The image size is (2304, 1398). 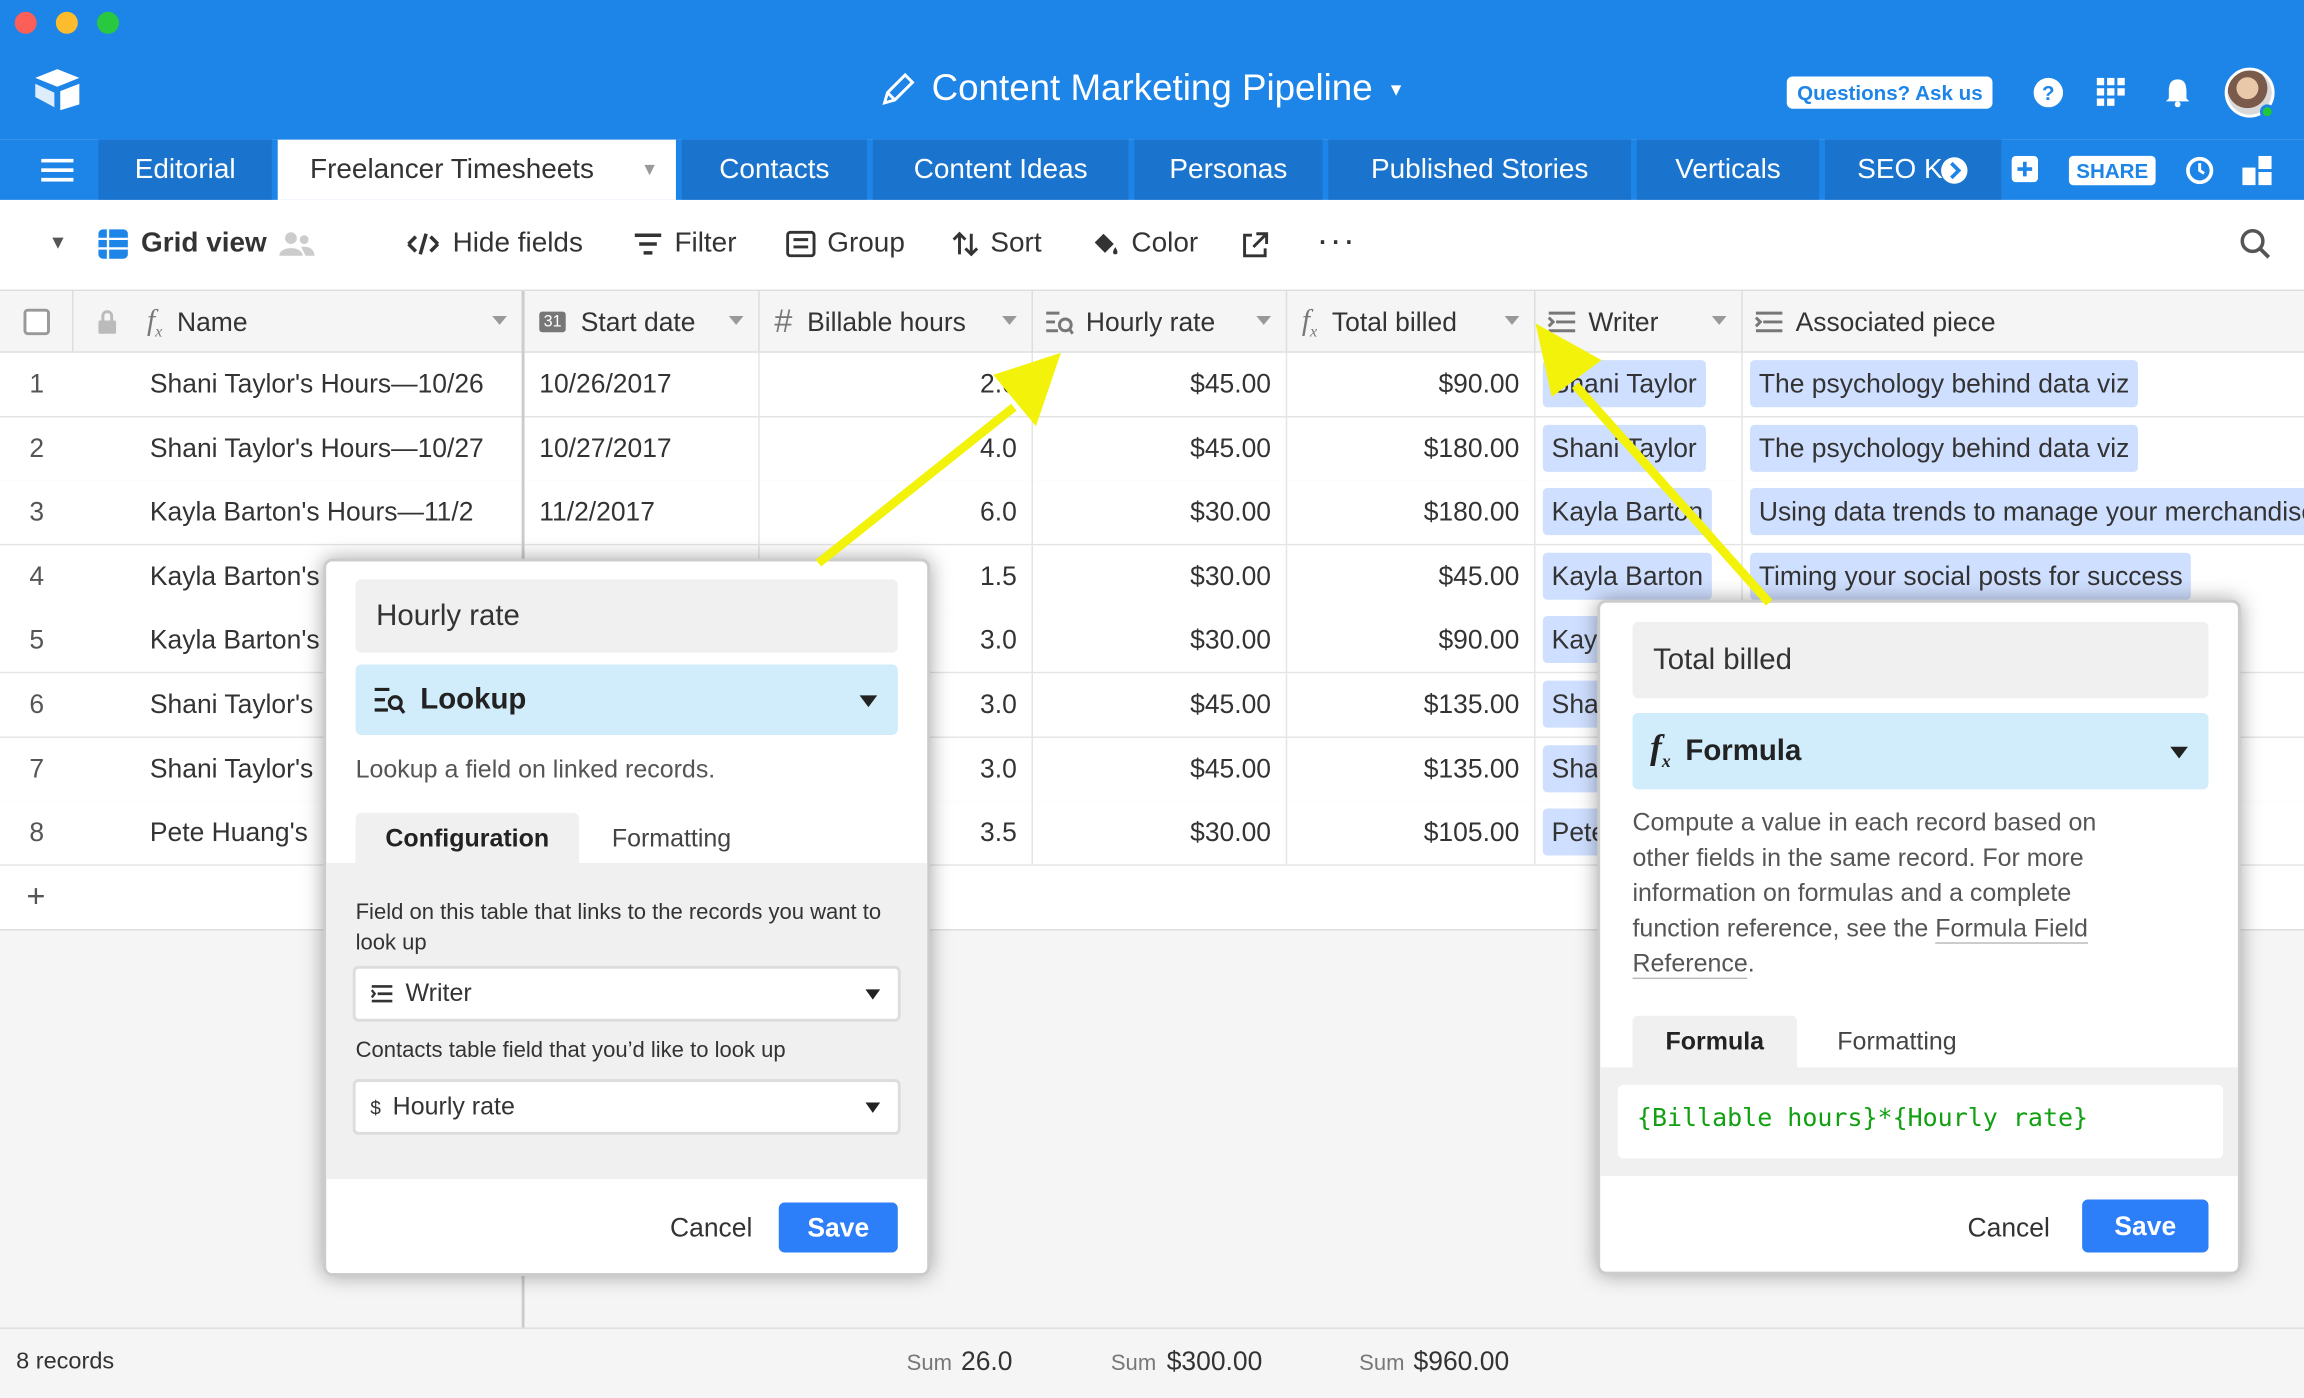 What do you see at coordinates (1337, 241) in the screenshot?
I see `more-options-icon: ···` at bounding box center [1337, 241].